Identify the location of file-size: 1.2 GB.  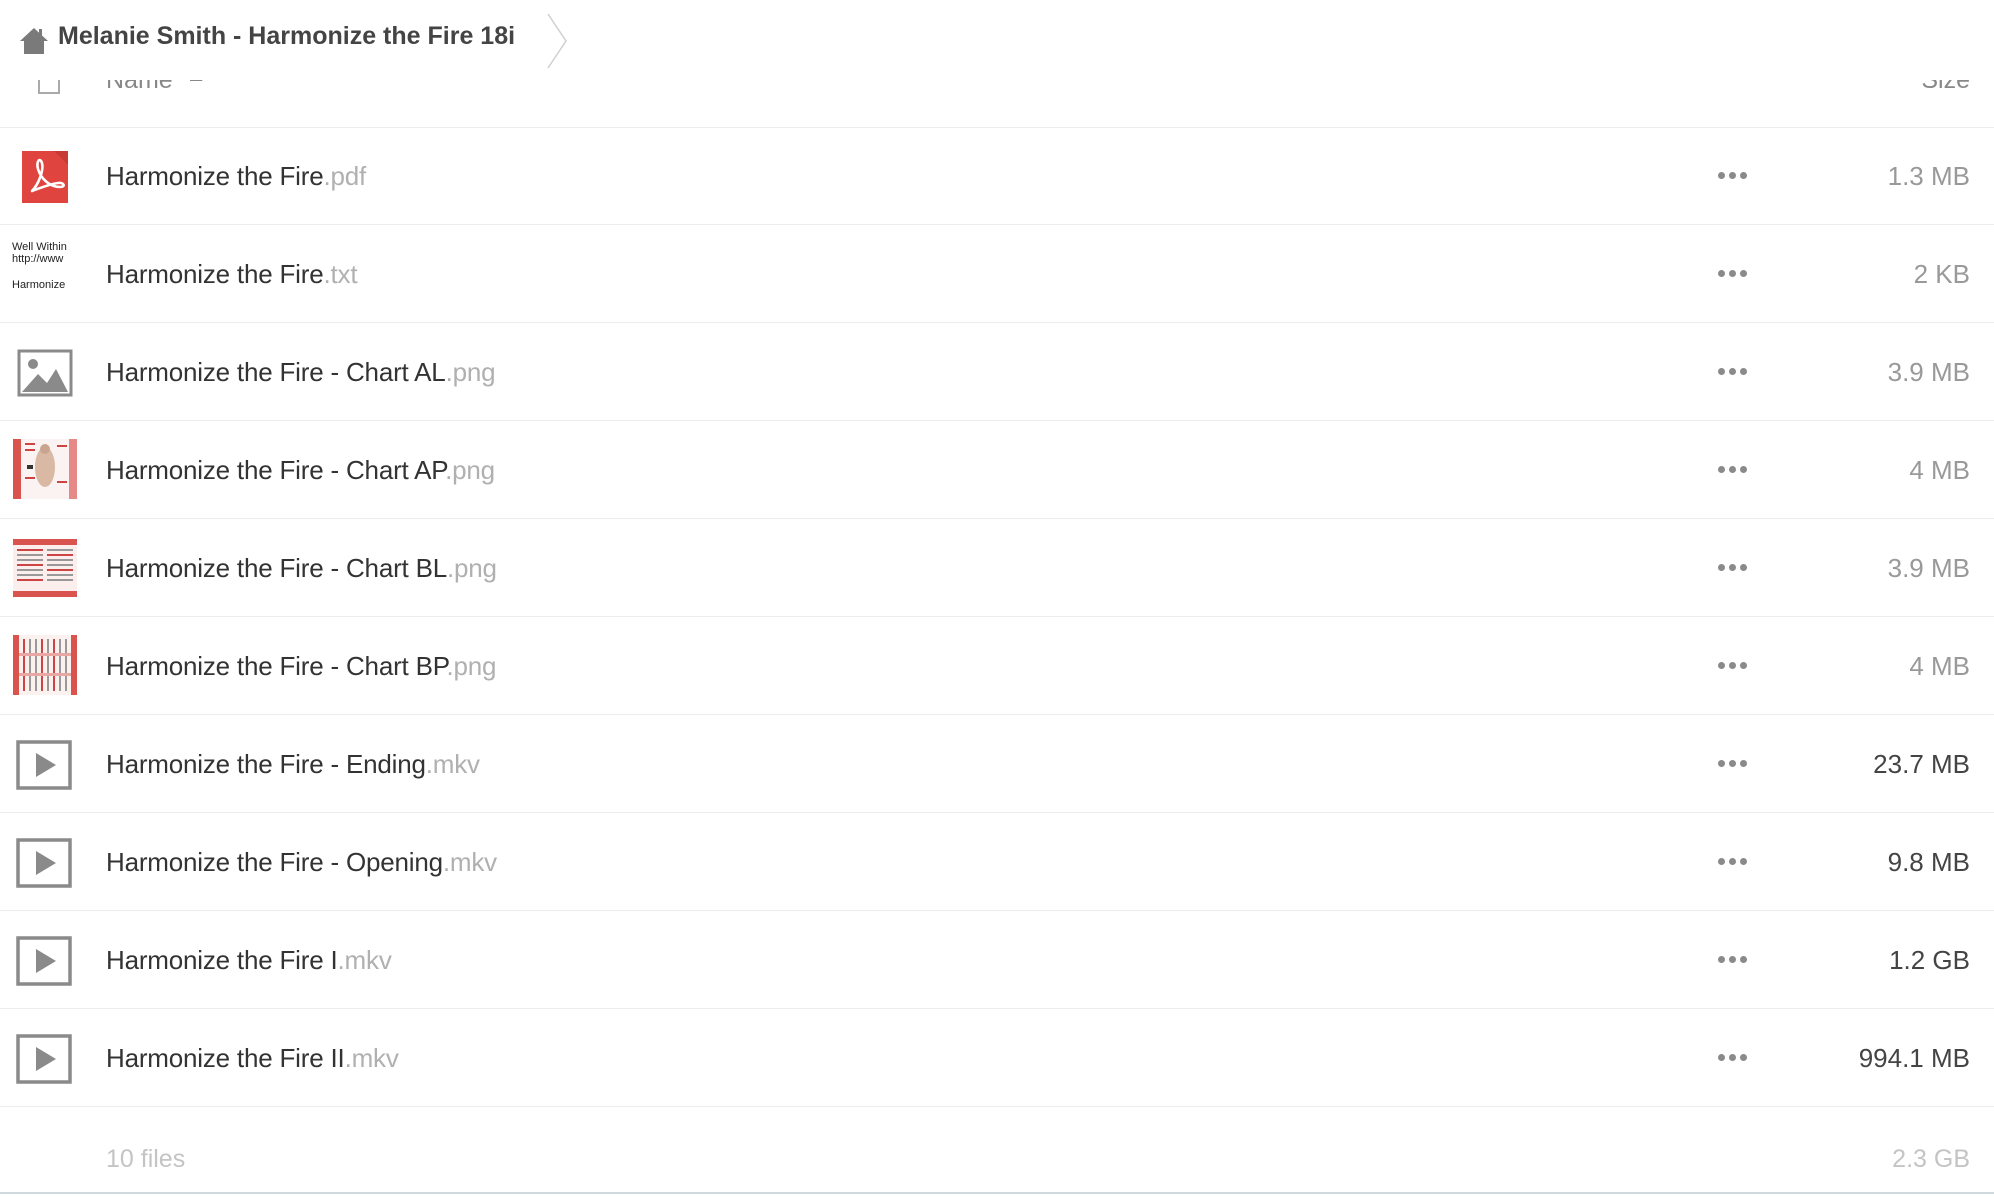
(1929, 960).